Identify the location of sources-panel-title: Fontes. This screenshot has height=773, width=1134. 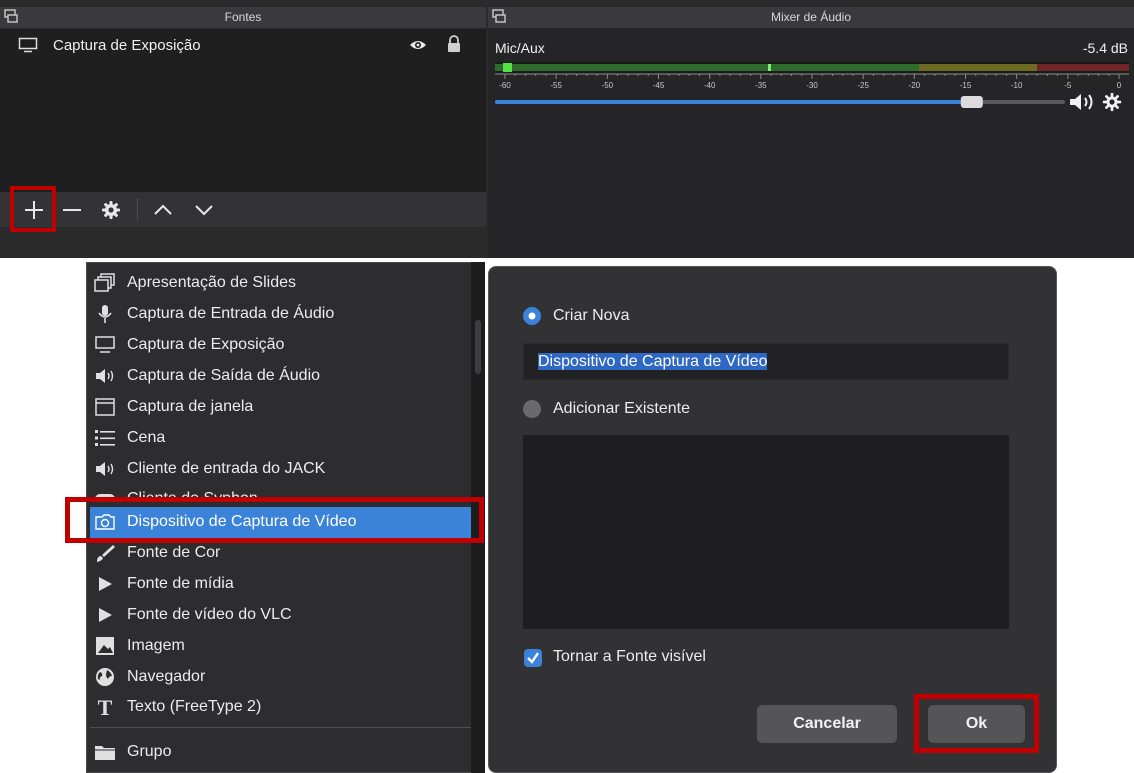
(243, 17).